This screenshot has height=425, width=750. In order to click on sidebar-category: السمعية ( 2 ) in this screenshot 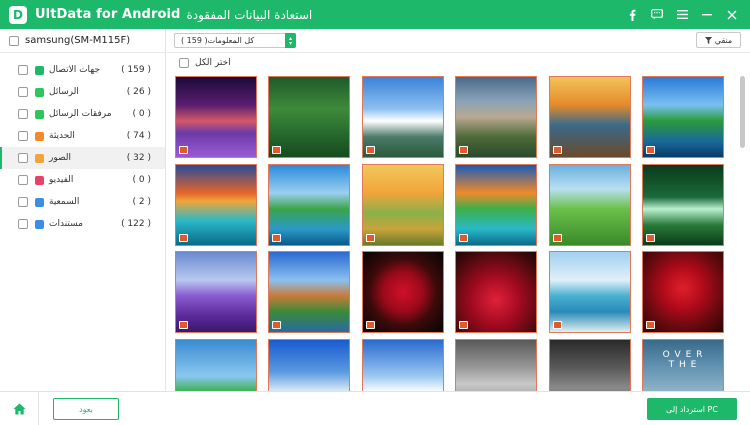, I will do `click(82, 202)`.